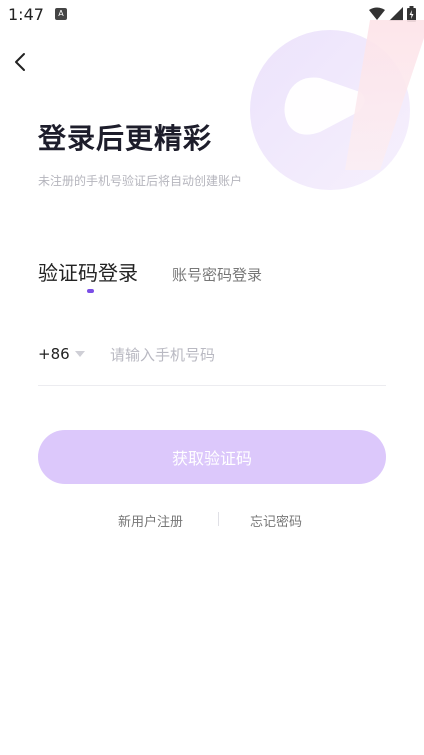 The image size is (424, 755). Describe the element at coordinates (150, 520) in the screenshot. I see `register-link: 新用户注册` at that location.